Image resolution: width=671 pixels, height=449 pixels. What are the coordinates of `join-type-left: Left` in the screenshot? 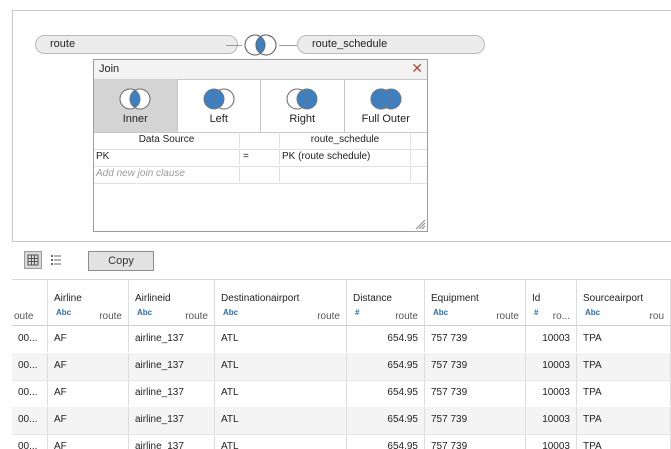 It's located at (219, 105).